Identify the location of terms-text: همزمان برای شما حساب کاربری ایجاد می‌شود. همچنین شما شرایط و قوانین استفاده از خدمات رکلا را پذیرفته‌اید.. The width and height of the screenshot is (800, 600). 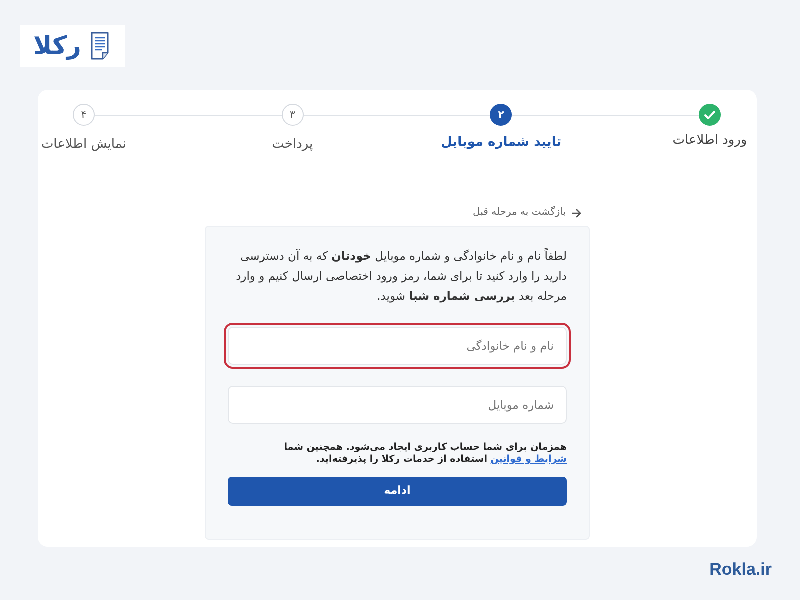
(425, 454).